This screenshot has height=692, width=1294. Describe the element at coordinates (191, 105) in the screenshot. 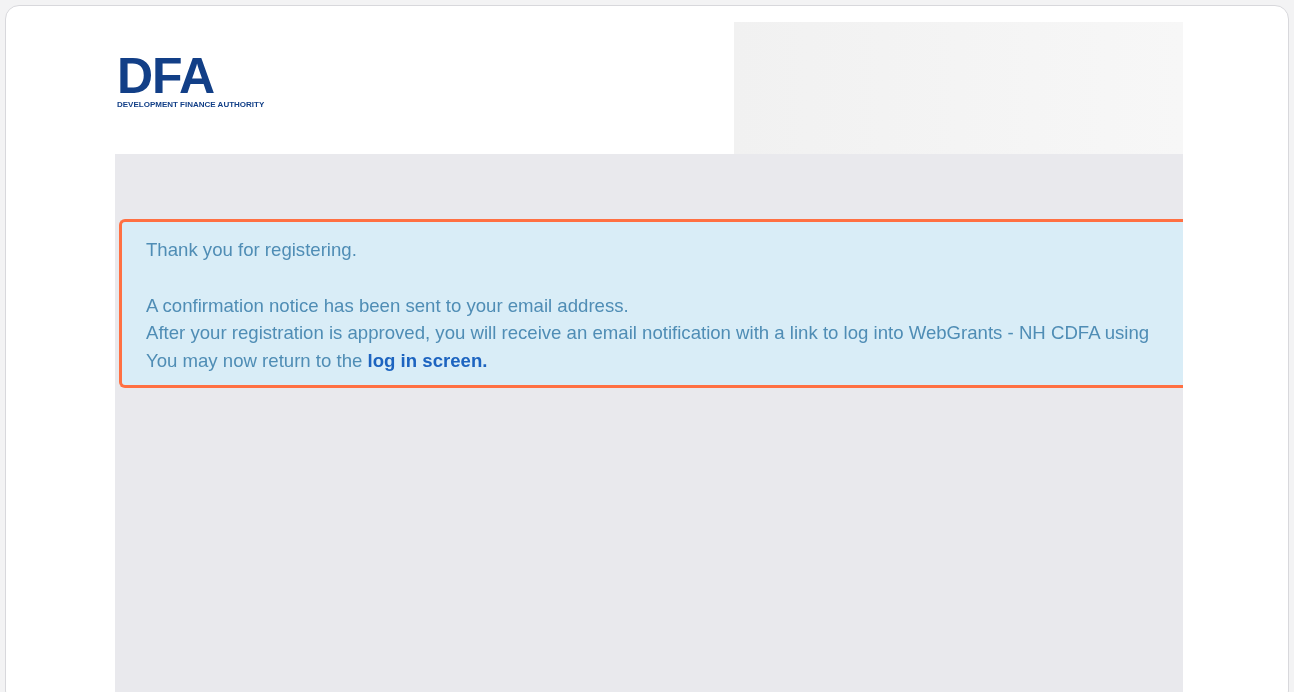

I see `logo-tagline: DEVELOPMENT FINANCE AUTHORITY` at that location.